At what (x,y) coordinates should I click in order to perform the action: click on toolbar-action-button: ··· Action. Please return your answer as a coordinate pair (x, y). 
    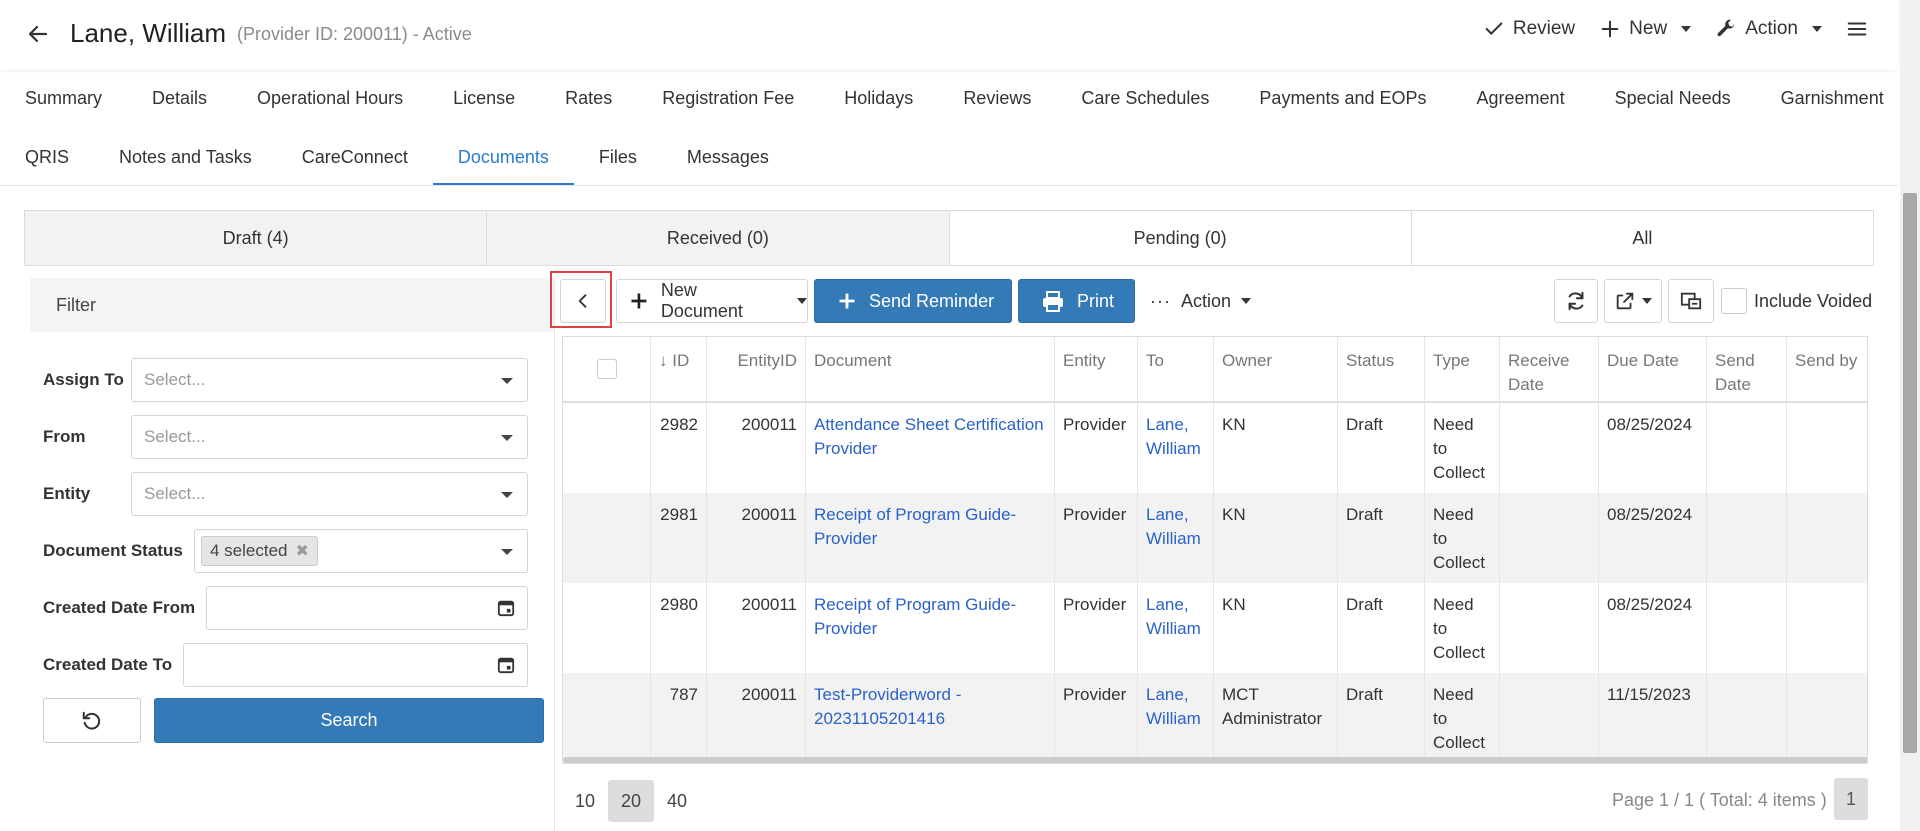
    Looking at the image, I should click on (1205, 301).